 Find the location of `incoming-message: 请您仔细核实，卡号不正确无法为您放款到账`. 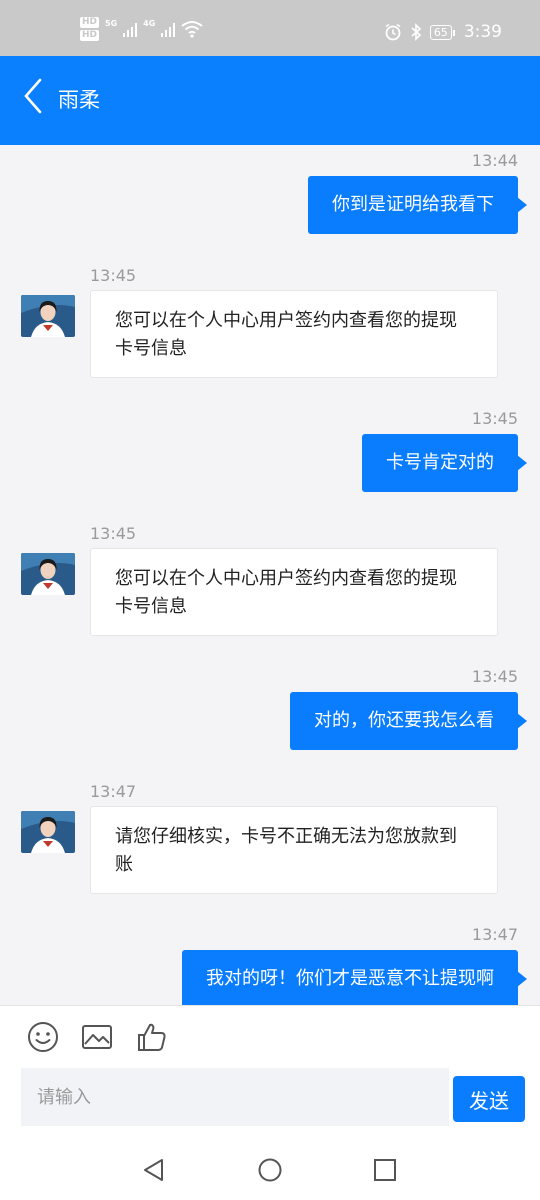

incoming-message: 请您仔细核实，卡号不正确无法为您放款到账 is located at coordinates (294, 850).